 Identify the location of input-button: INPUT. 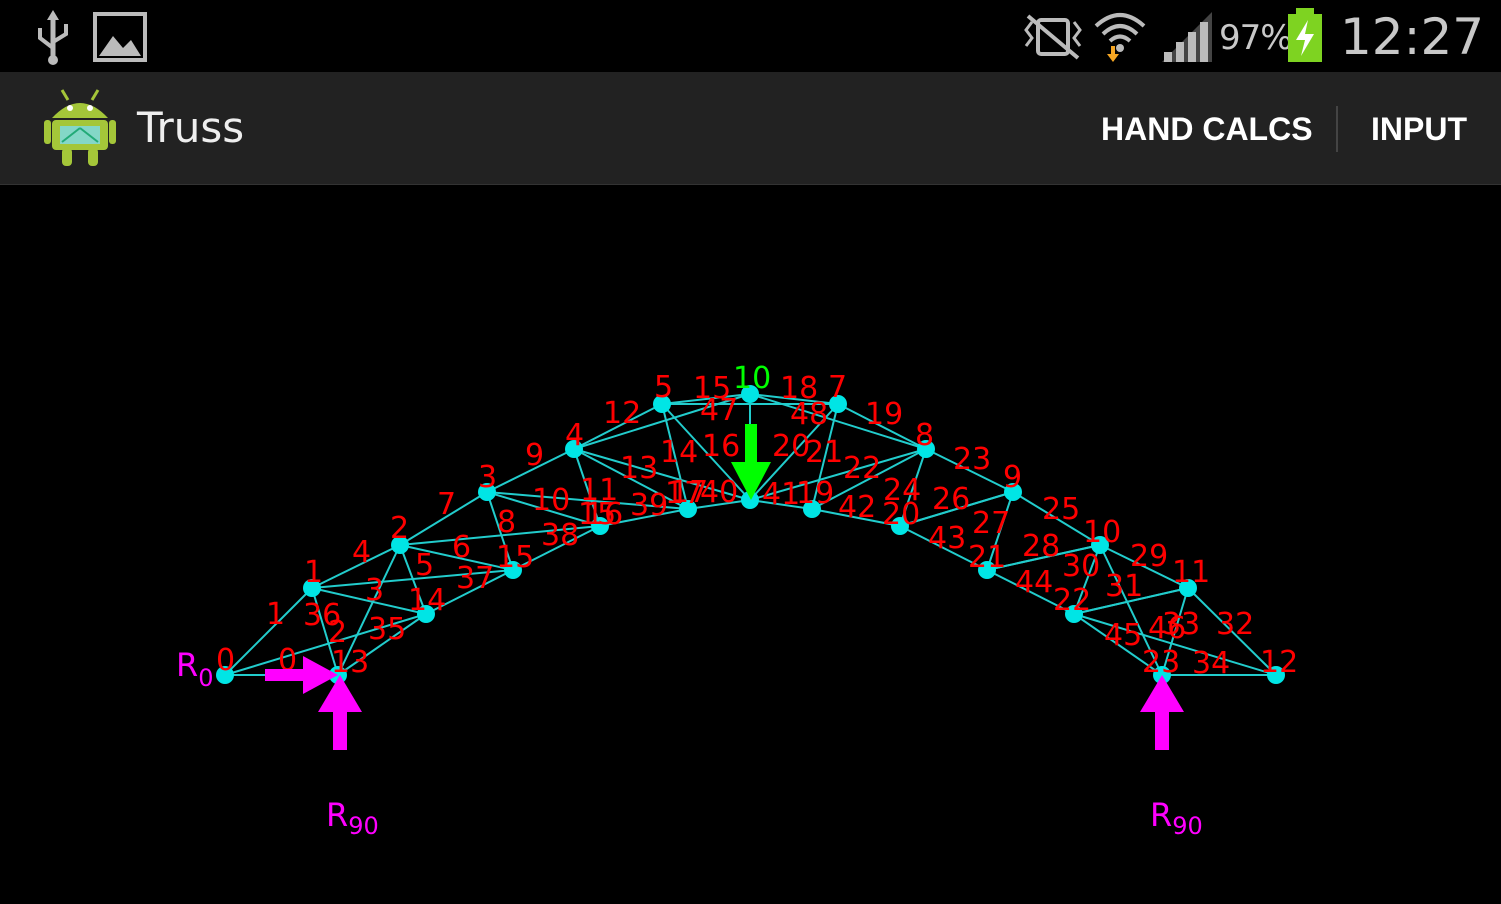
(1419, 129).